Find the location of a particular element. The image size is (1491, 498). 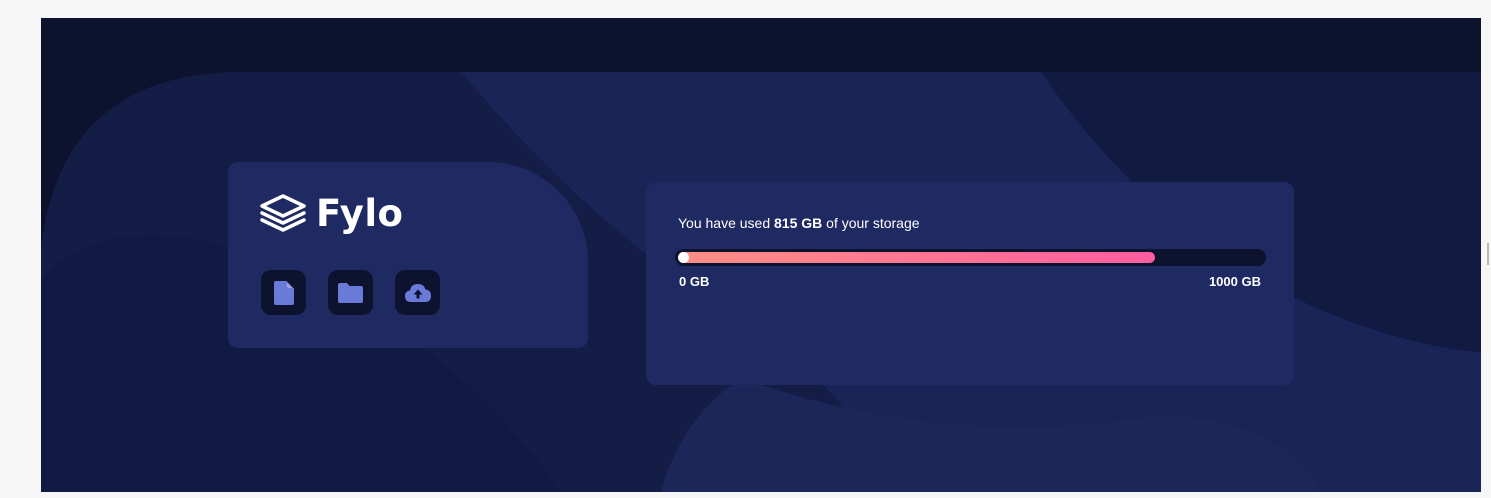

cloud-upload-icon is located at coordinates (417, 292).